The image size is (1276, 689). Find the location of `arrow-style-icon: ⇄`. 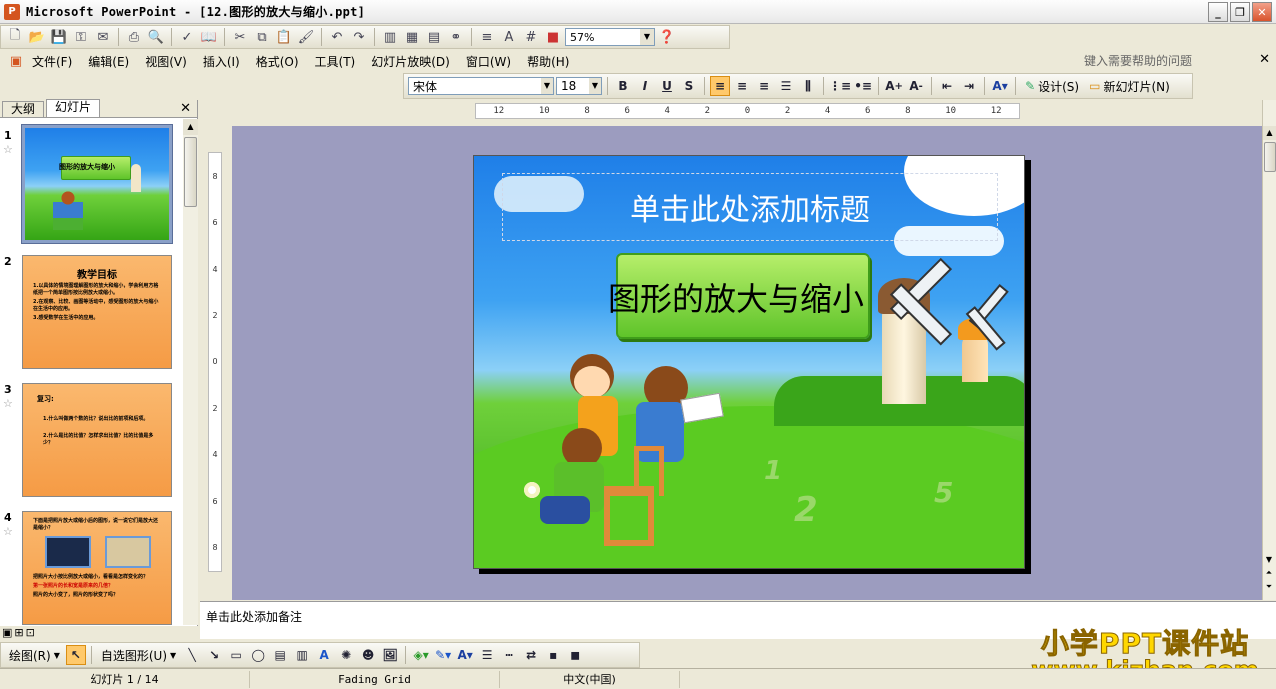

arrow-style-icon: ⇄ is located at coordinates (531, 655).